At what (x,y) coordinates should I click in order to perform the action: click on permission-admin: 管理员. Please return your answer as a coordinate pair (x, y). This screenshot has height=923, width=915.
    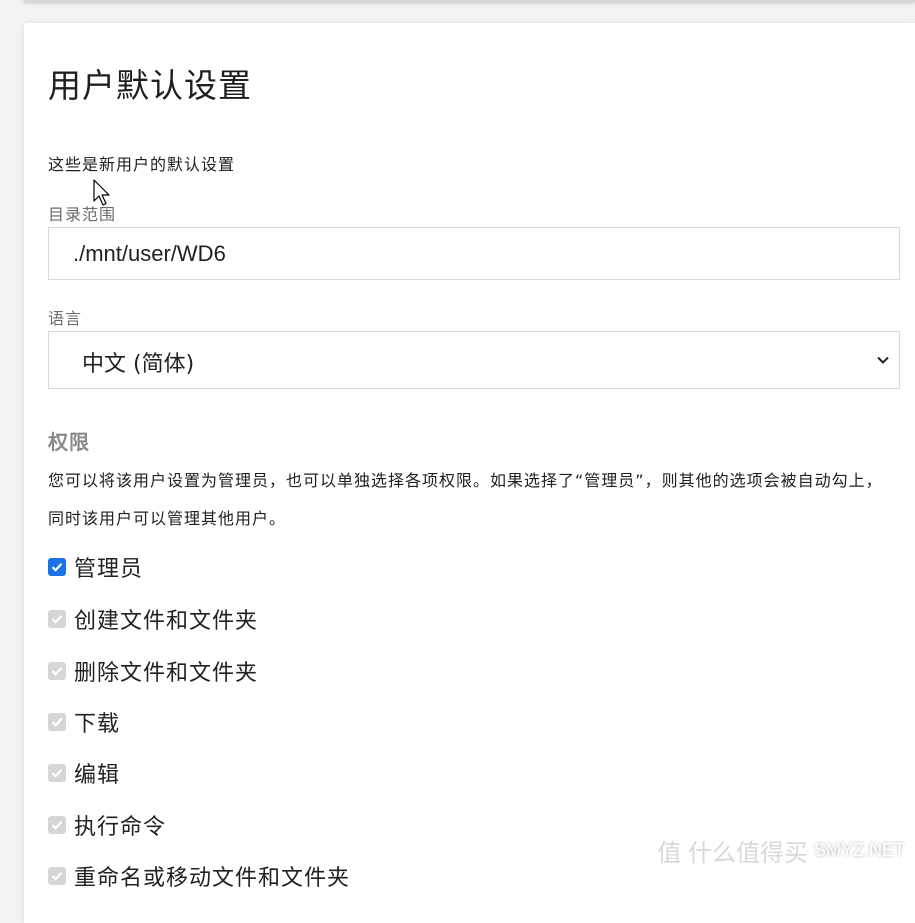
    Looking at the image, I should click on (95, 567).